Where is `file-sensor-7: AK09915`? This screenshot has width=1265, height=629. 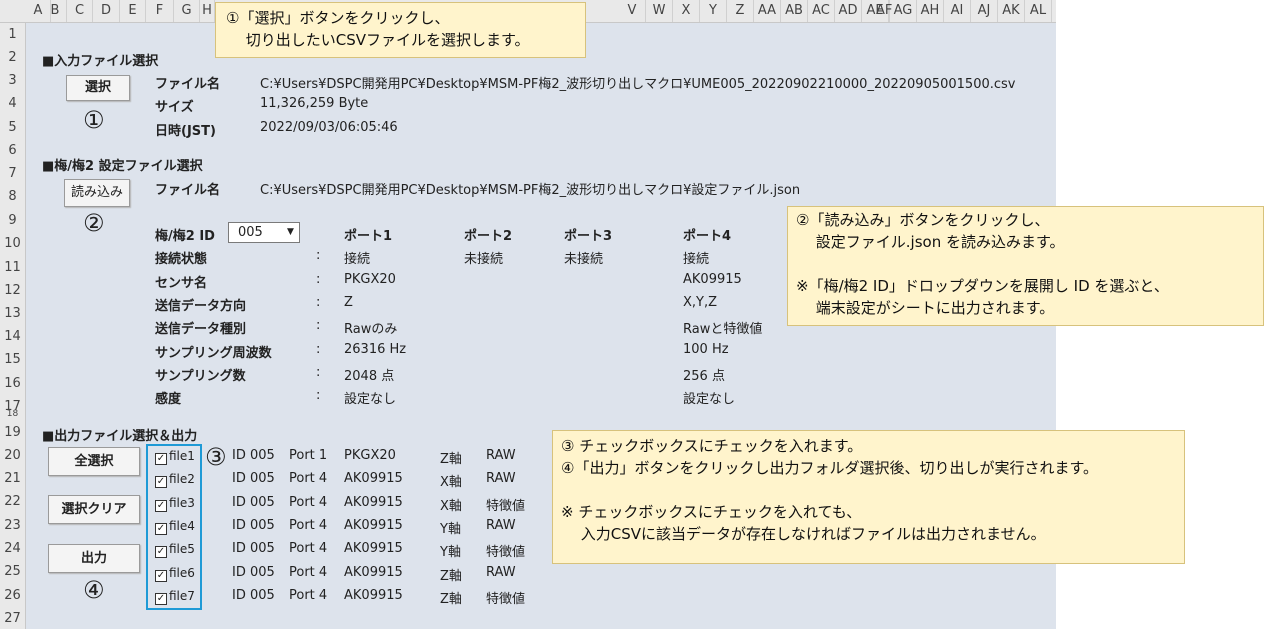
file-sensor-7: AK09915 is located at coordinates (373, 595).